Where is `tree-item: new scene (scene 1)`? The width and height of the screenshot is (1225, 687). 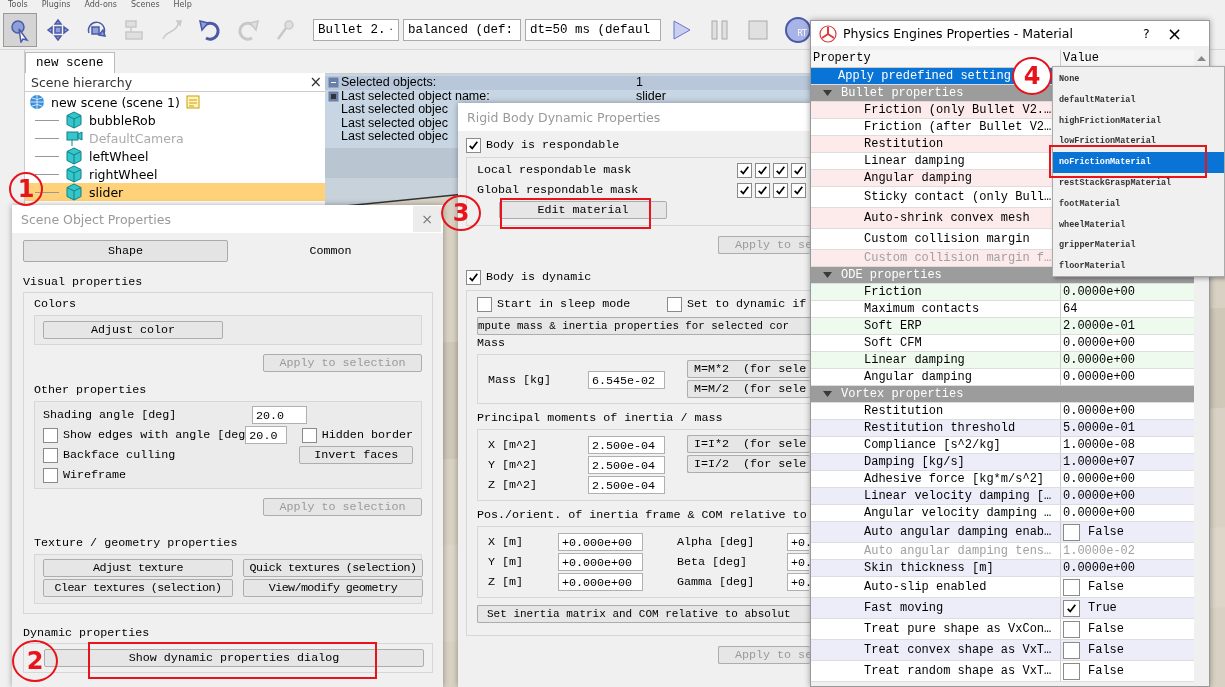
tree-item: new scene (scene 1) is located at coordinates (115, 102).